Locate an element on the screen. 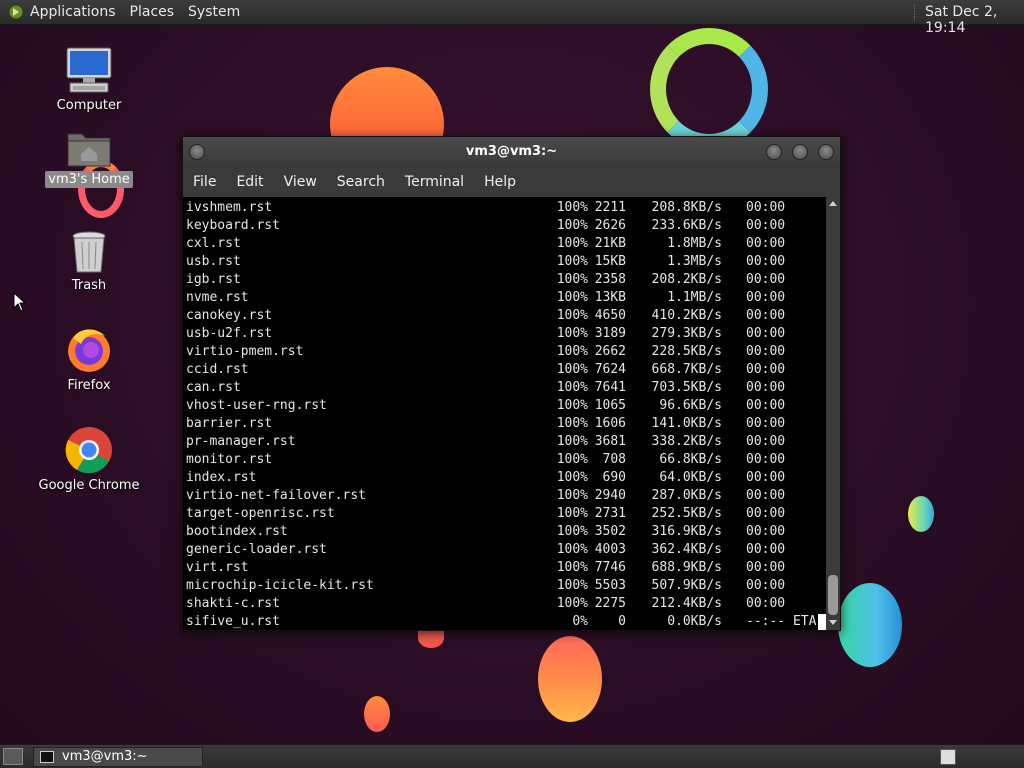 The image size is (1024, 768). terminal-line: keyboard.rst 100% 2626 233.6KB/s 00:00 is located at coordinates (506, 226).